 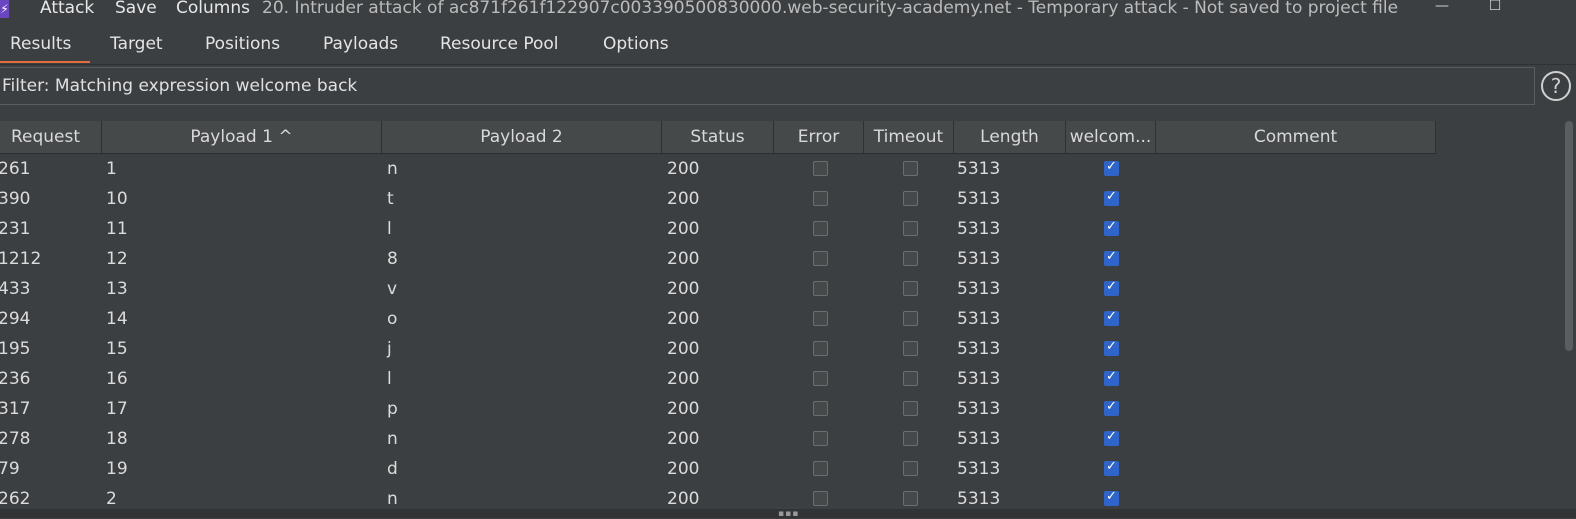 I want to click on cell-request: 317, so click(x=15, y=409).